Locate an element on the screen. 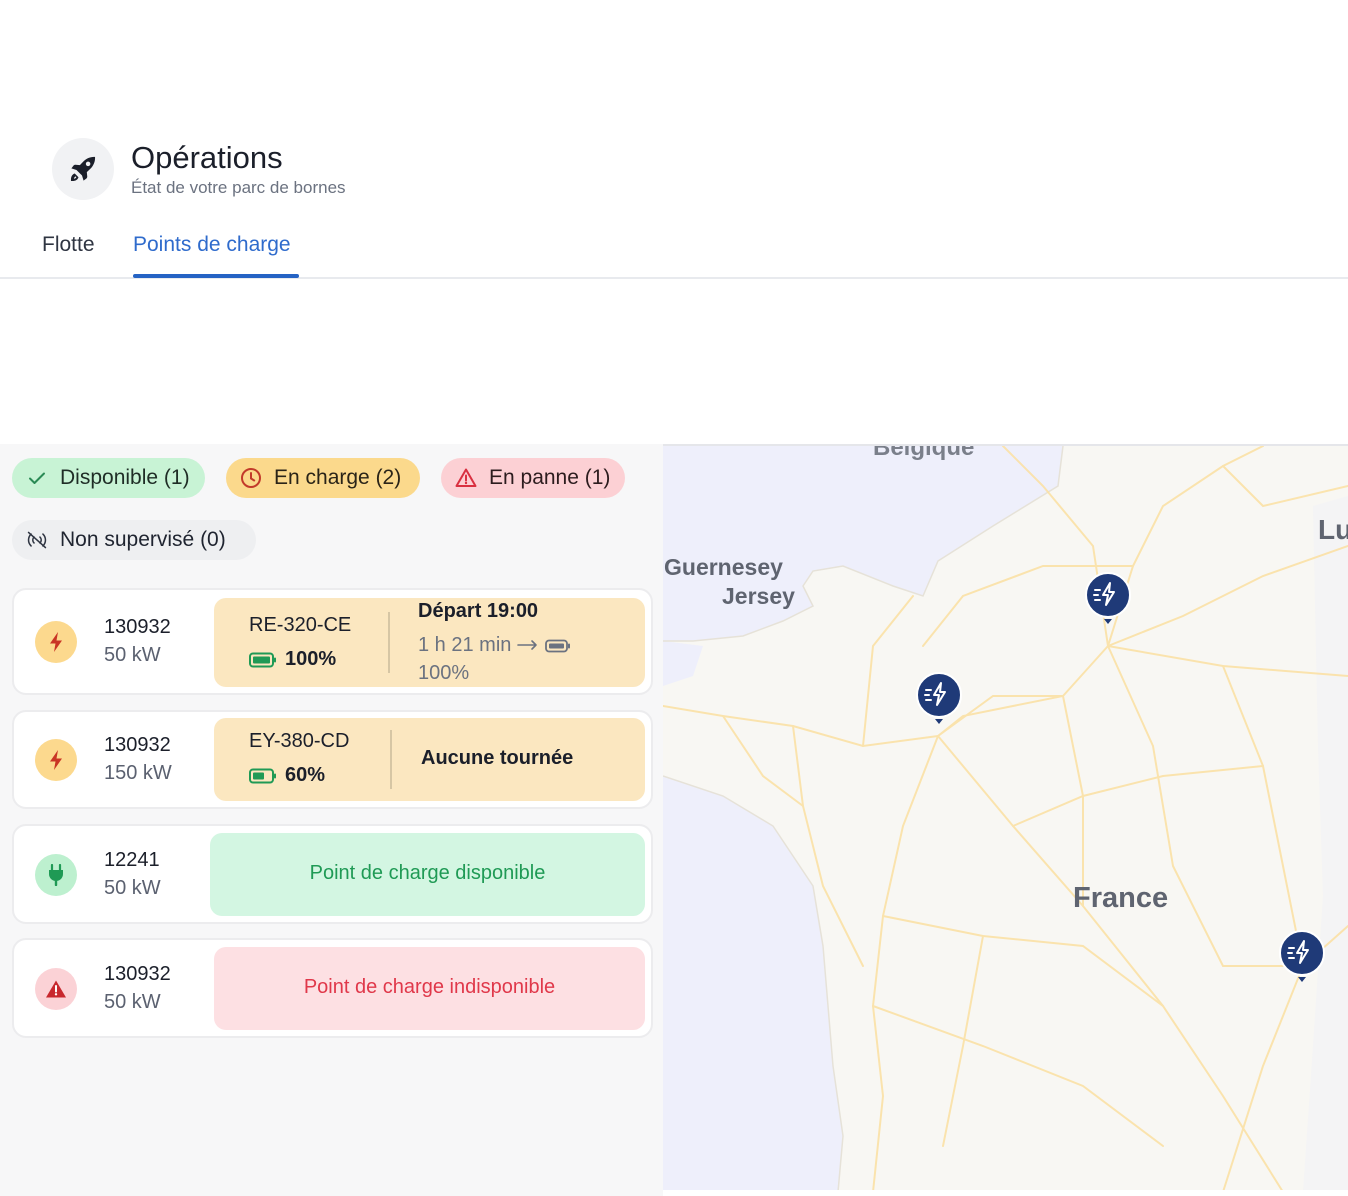  charge-point-card: 12241 50 kW Point de charge disponible is located at coordinates (332, 874).